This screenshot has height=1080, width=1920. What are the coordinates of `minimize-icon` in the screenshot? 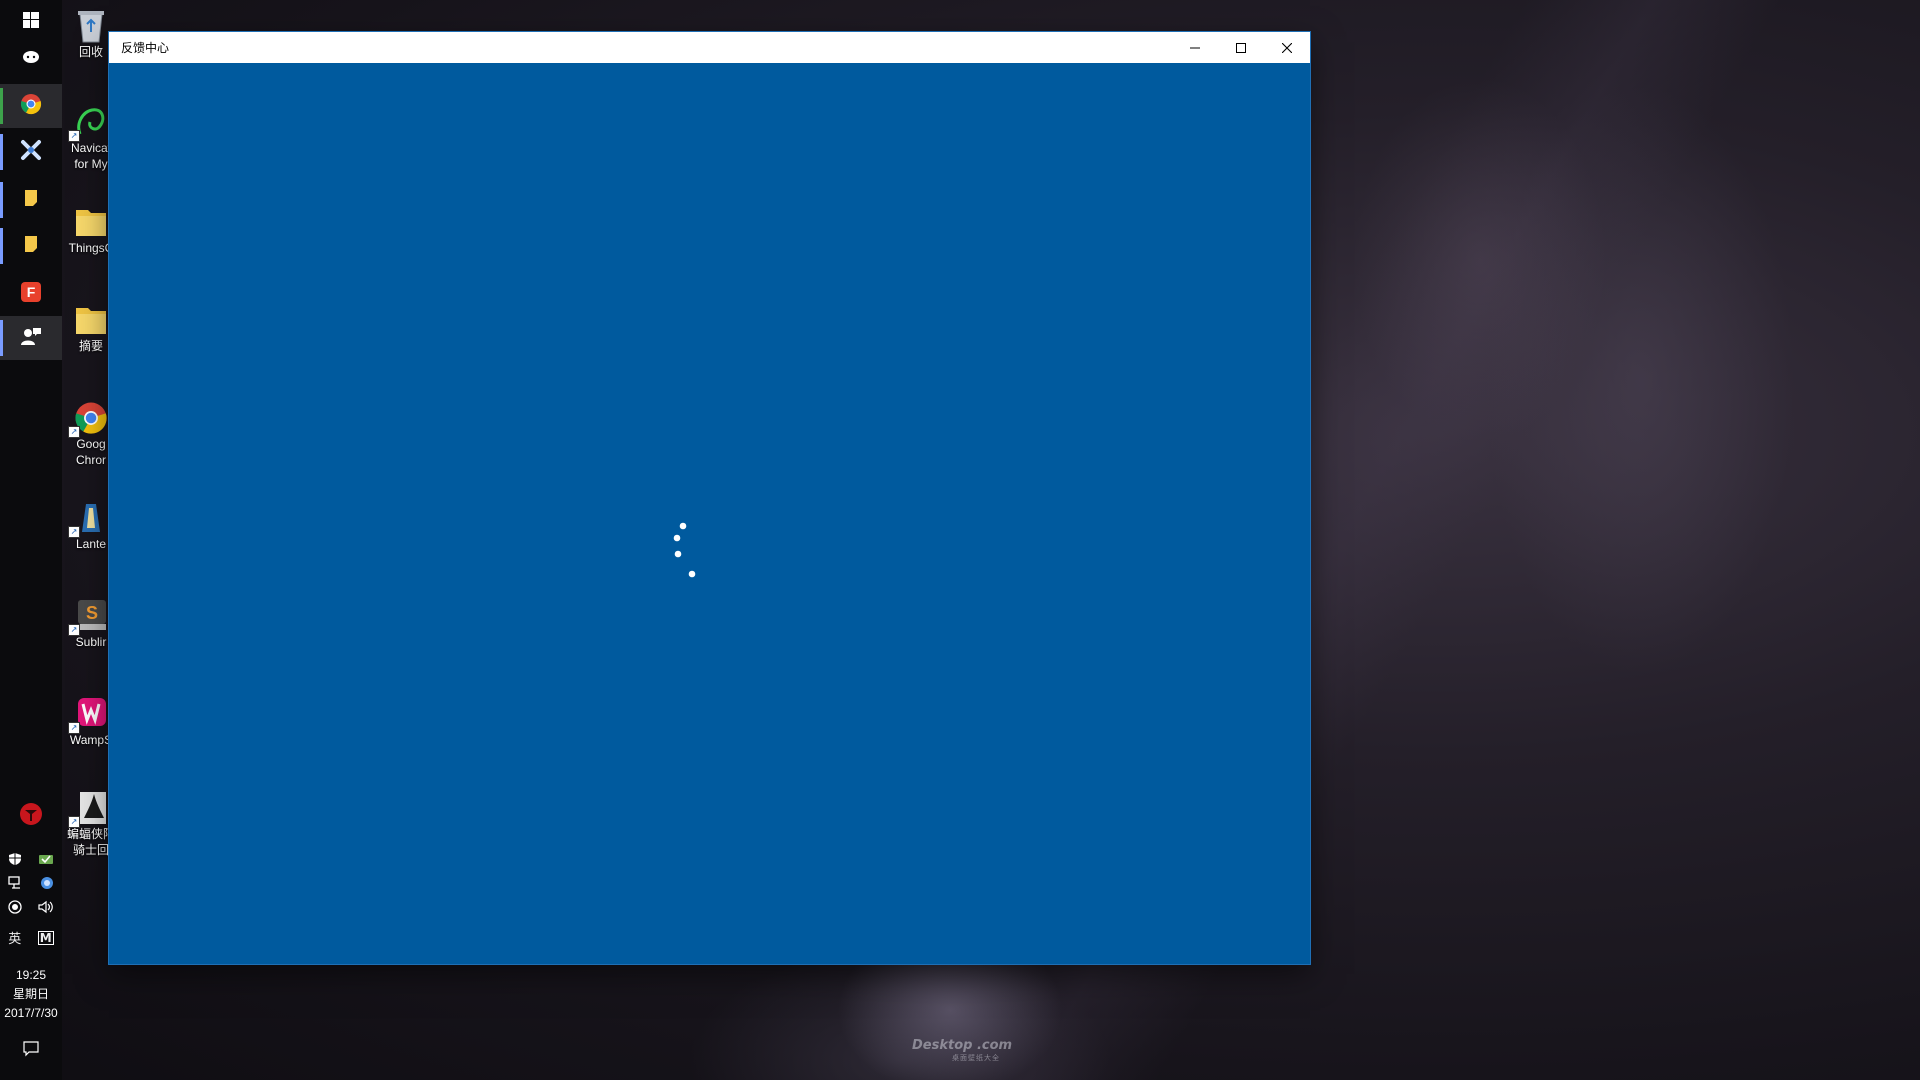 It's located at (1195, 47).